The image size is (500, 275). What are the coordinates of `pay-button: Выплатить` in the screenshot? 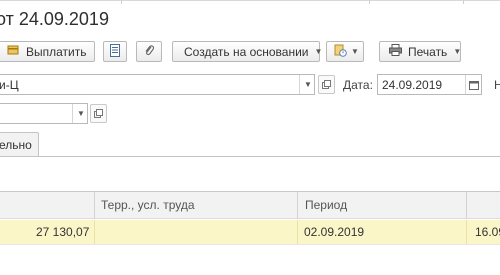 It's located at (47, 51).